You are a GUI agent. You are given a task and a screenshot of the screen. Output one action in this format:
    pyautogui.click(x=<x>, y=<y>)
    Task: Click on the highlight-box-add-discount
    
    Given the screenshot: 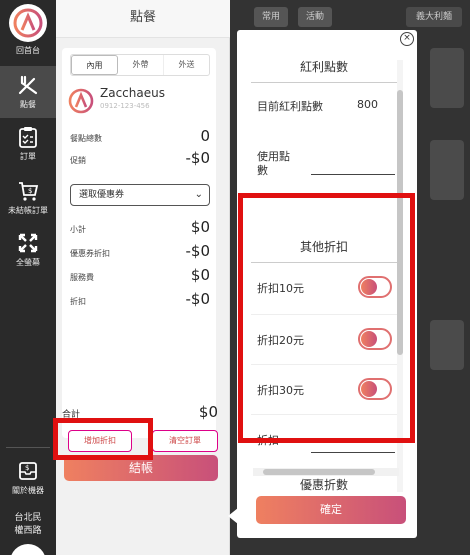 What is the action you would take?
    pyautogui.click(x=103, y=439)
    